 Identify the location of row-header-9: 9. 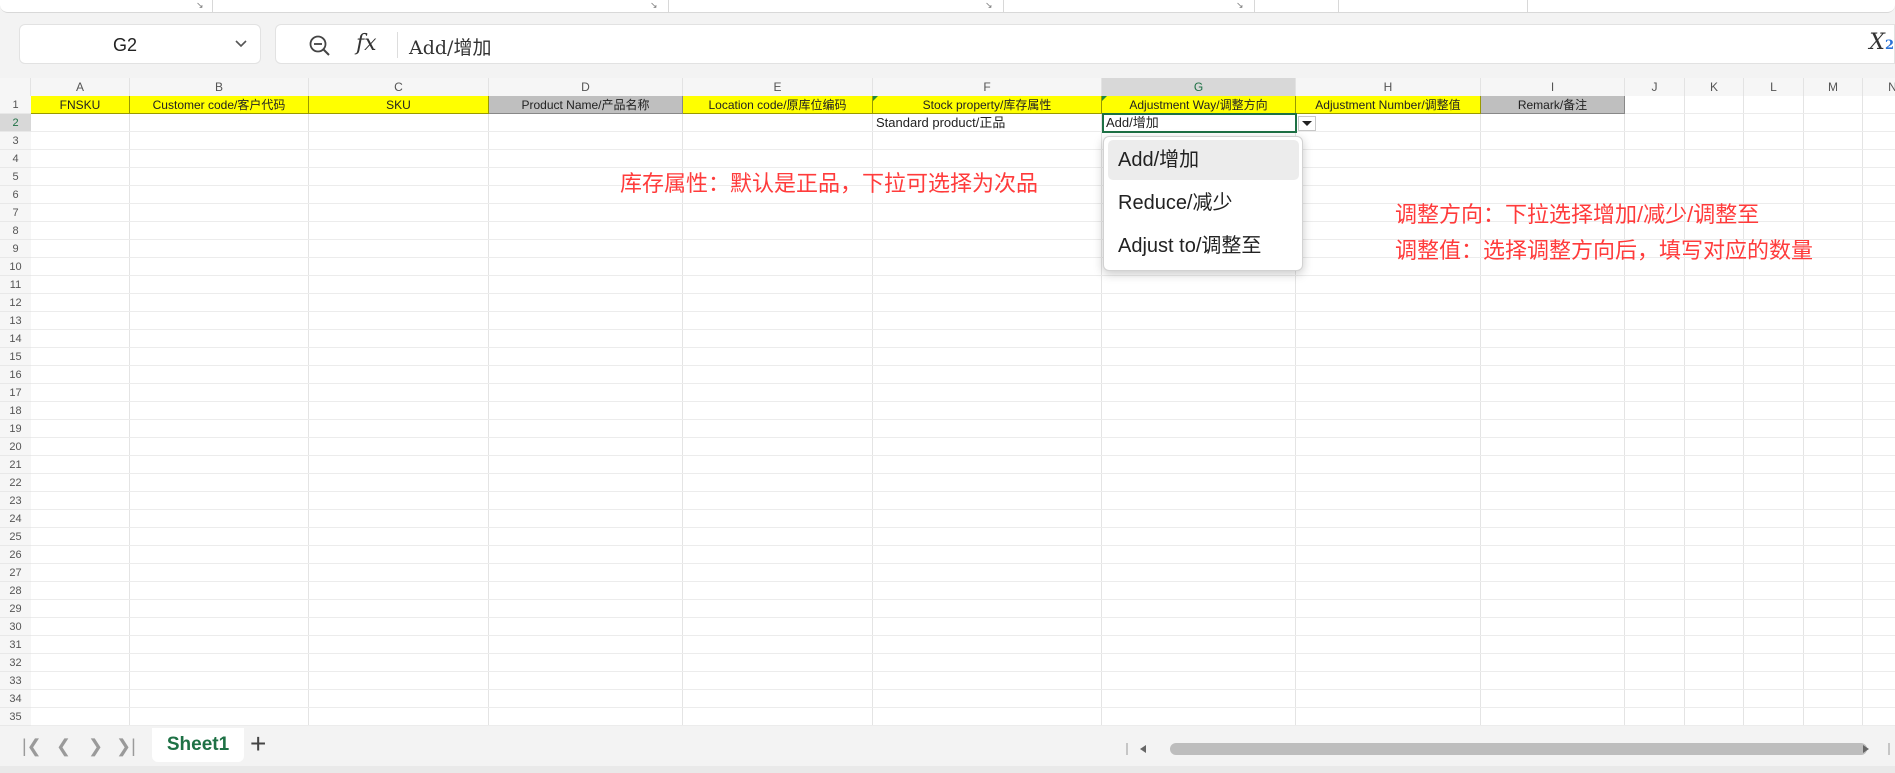
(15, 249).